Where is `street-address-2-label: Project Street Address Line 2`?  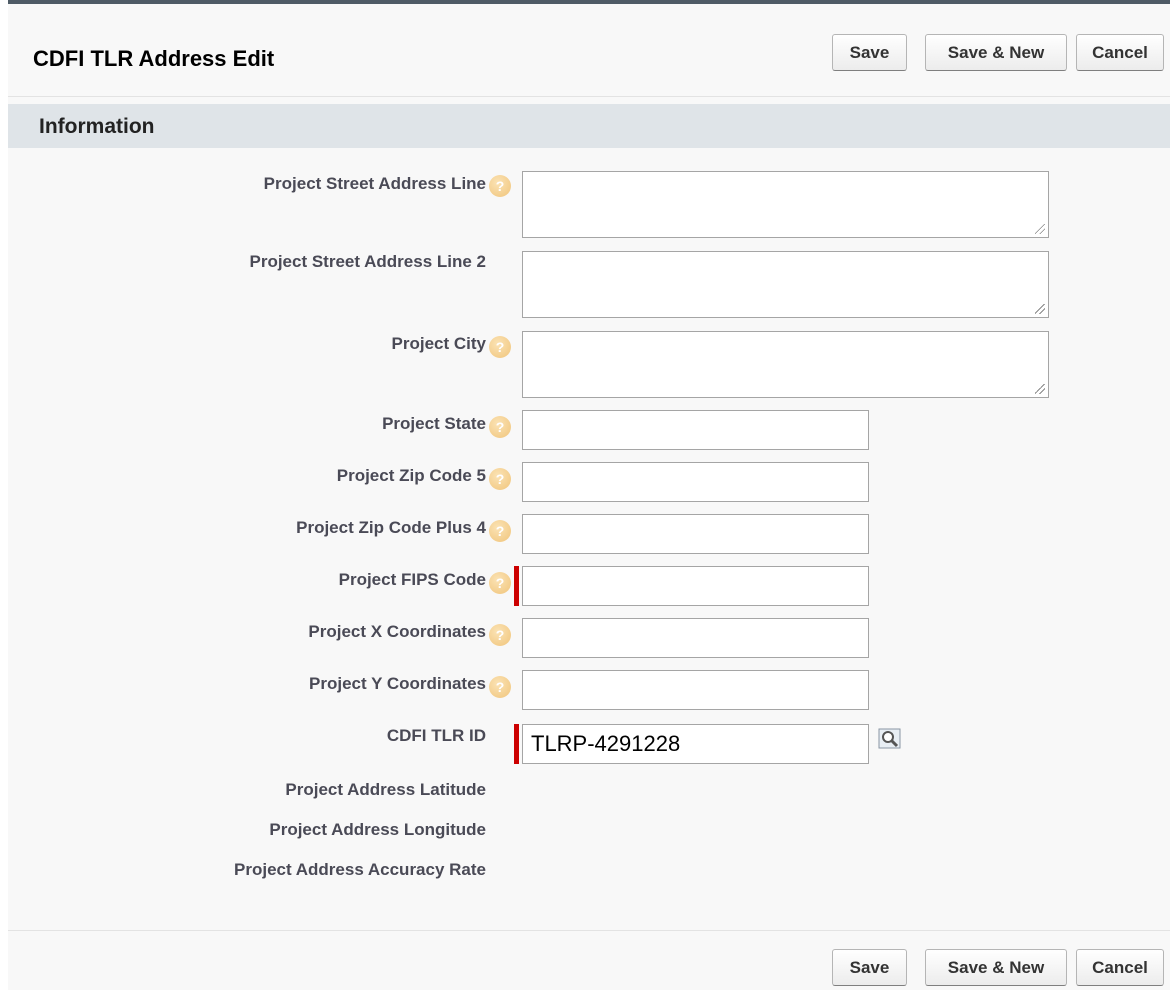 street-address-2-label: Project Street Address Line 2 is located at coordinates (367, 261).